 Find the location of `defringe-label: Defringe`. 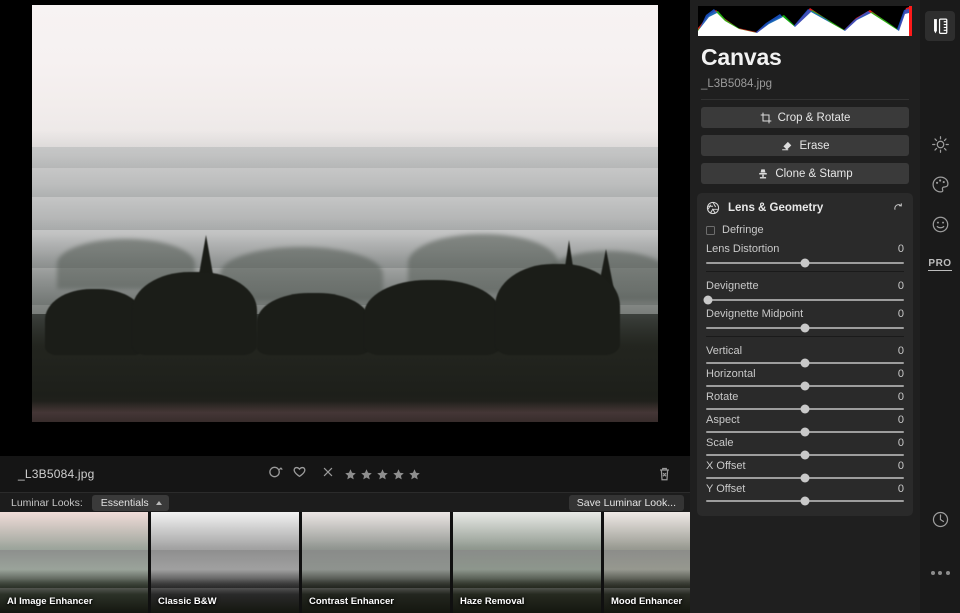

defringe-label: Defringe is located at coordinates (743, 230).